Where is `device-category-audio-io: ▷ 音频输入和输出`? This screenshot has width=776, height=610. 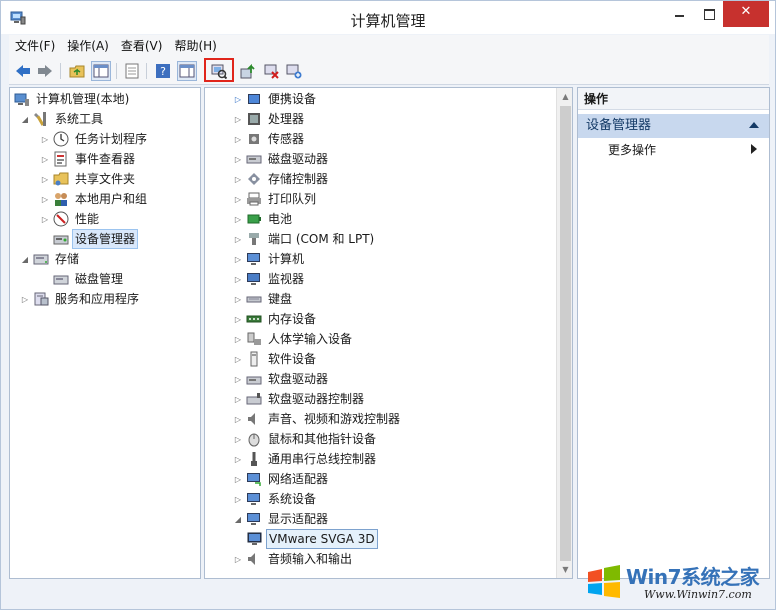
device-category-audio-io: ▷ 音频输入和输出 is located at coordinates (293, 559).